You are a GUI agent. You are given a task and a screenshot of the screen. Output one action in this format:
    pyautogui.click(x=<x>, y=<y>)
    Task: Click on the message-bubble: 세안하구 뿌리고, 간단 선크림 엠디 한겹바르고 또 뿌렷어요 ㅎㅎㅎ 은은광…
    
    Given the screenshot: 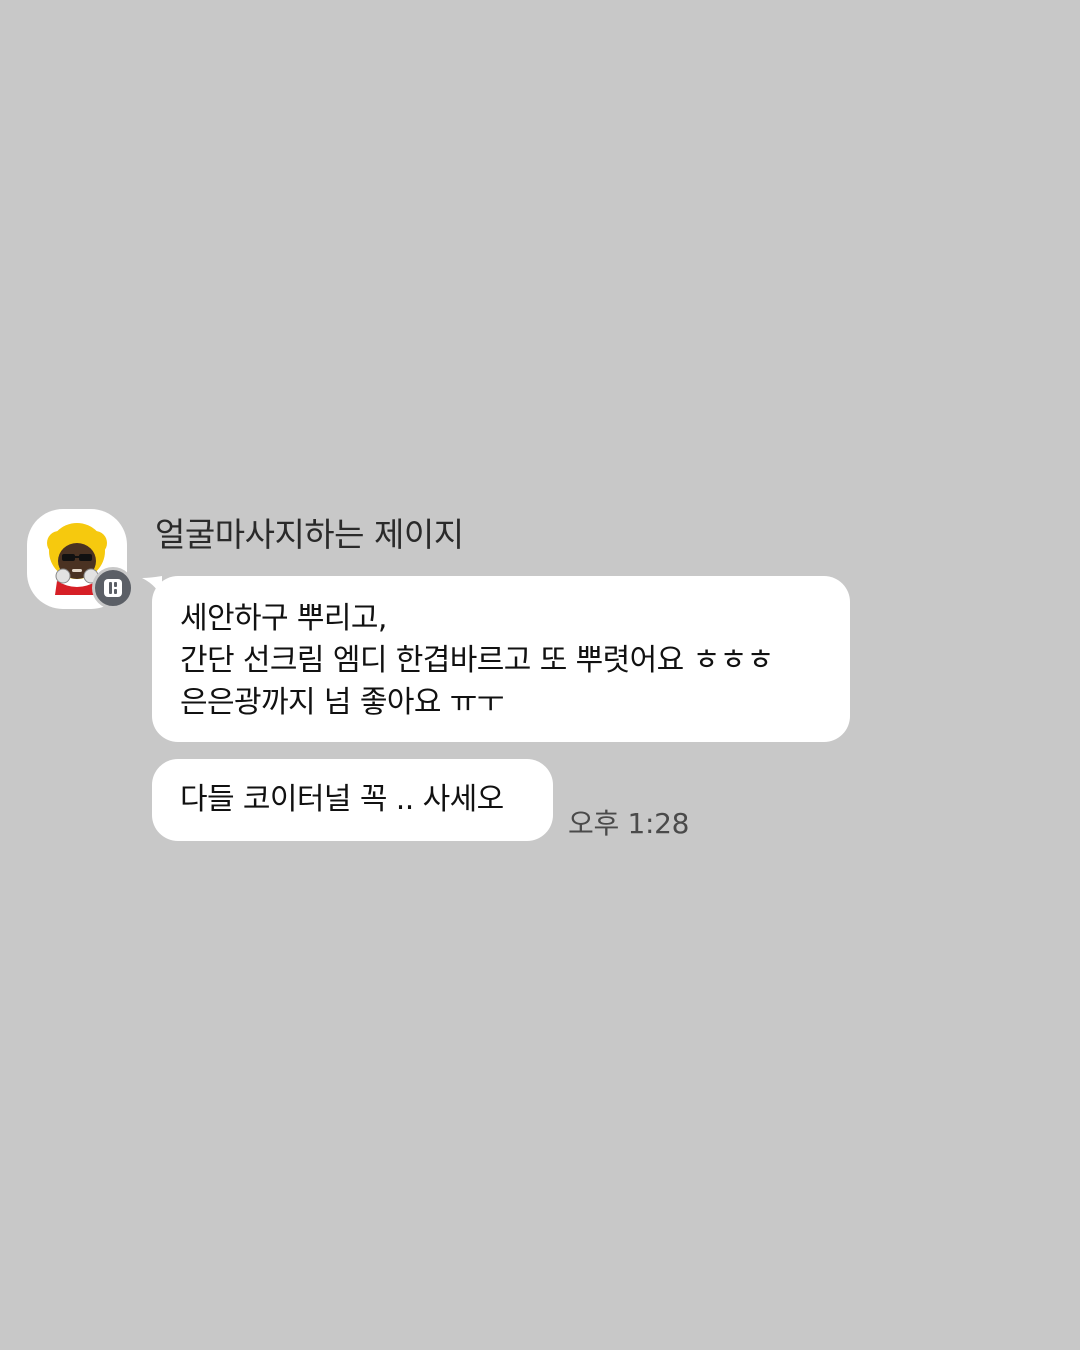 What is the action you would take?
    pyautogui.click(x=496, y=659)
    